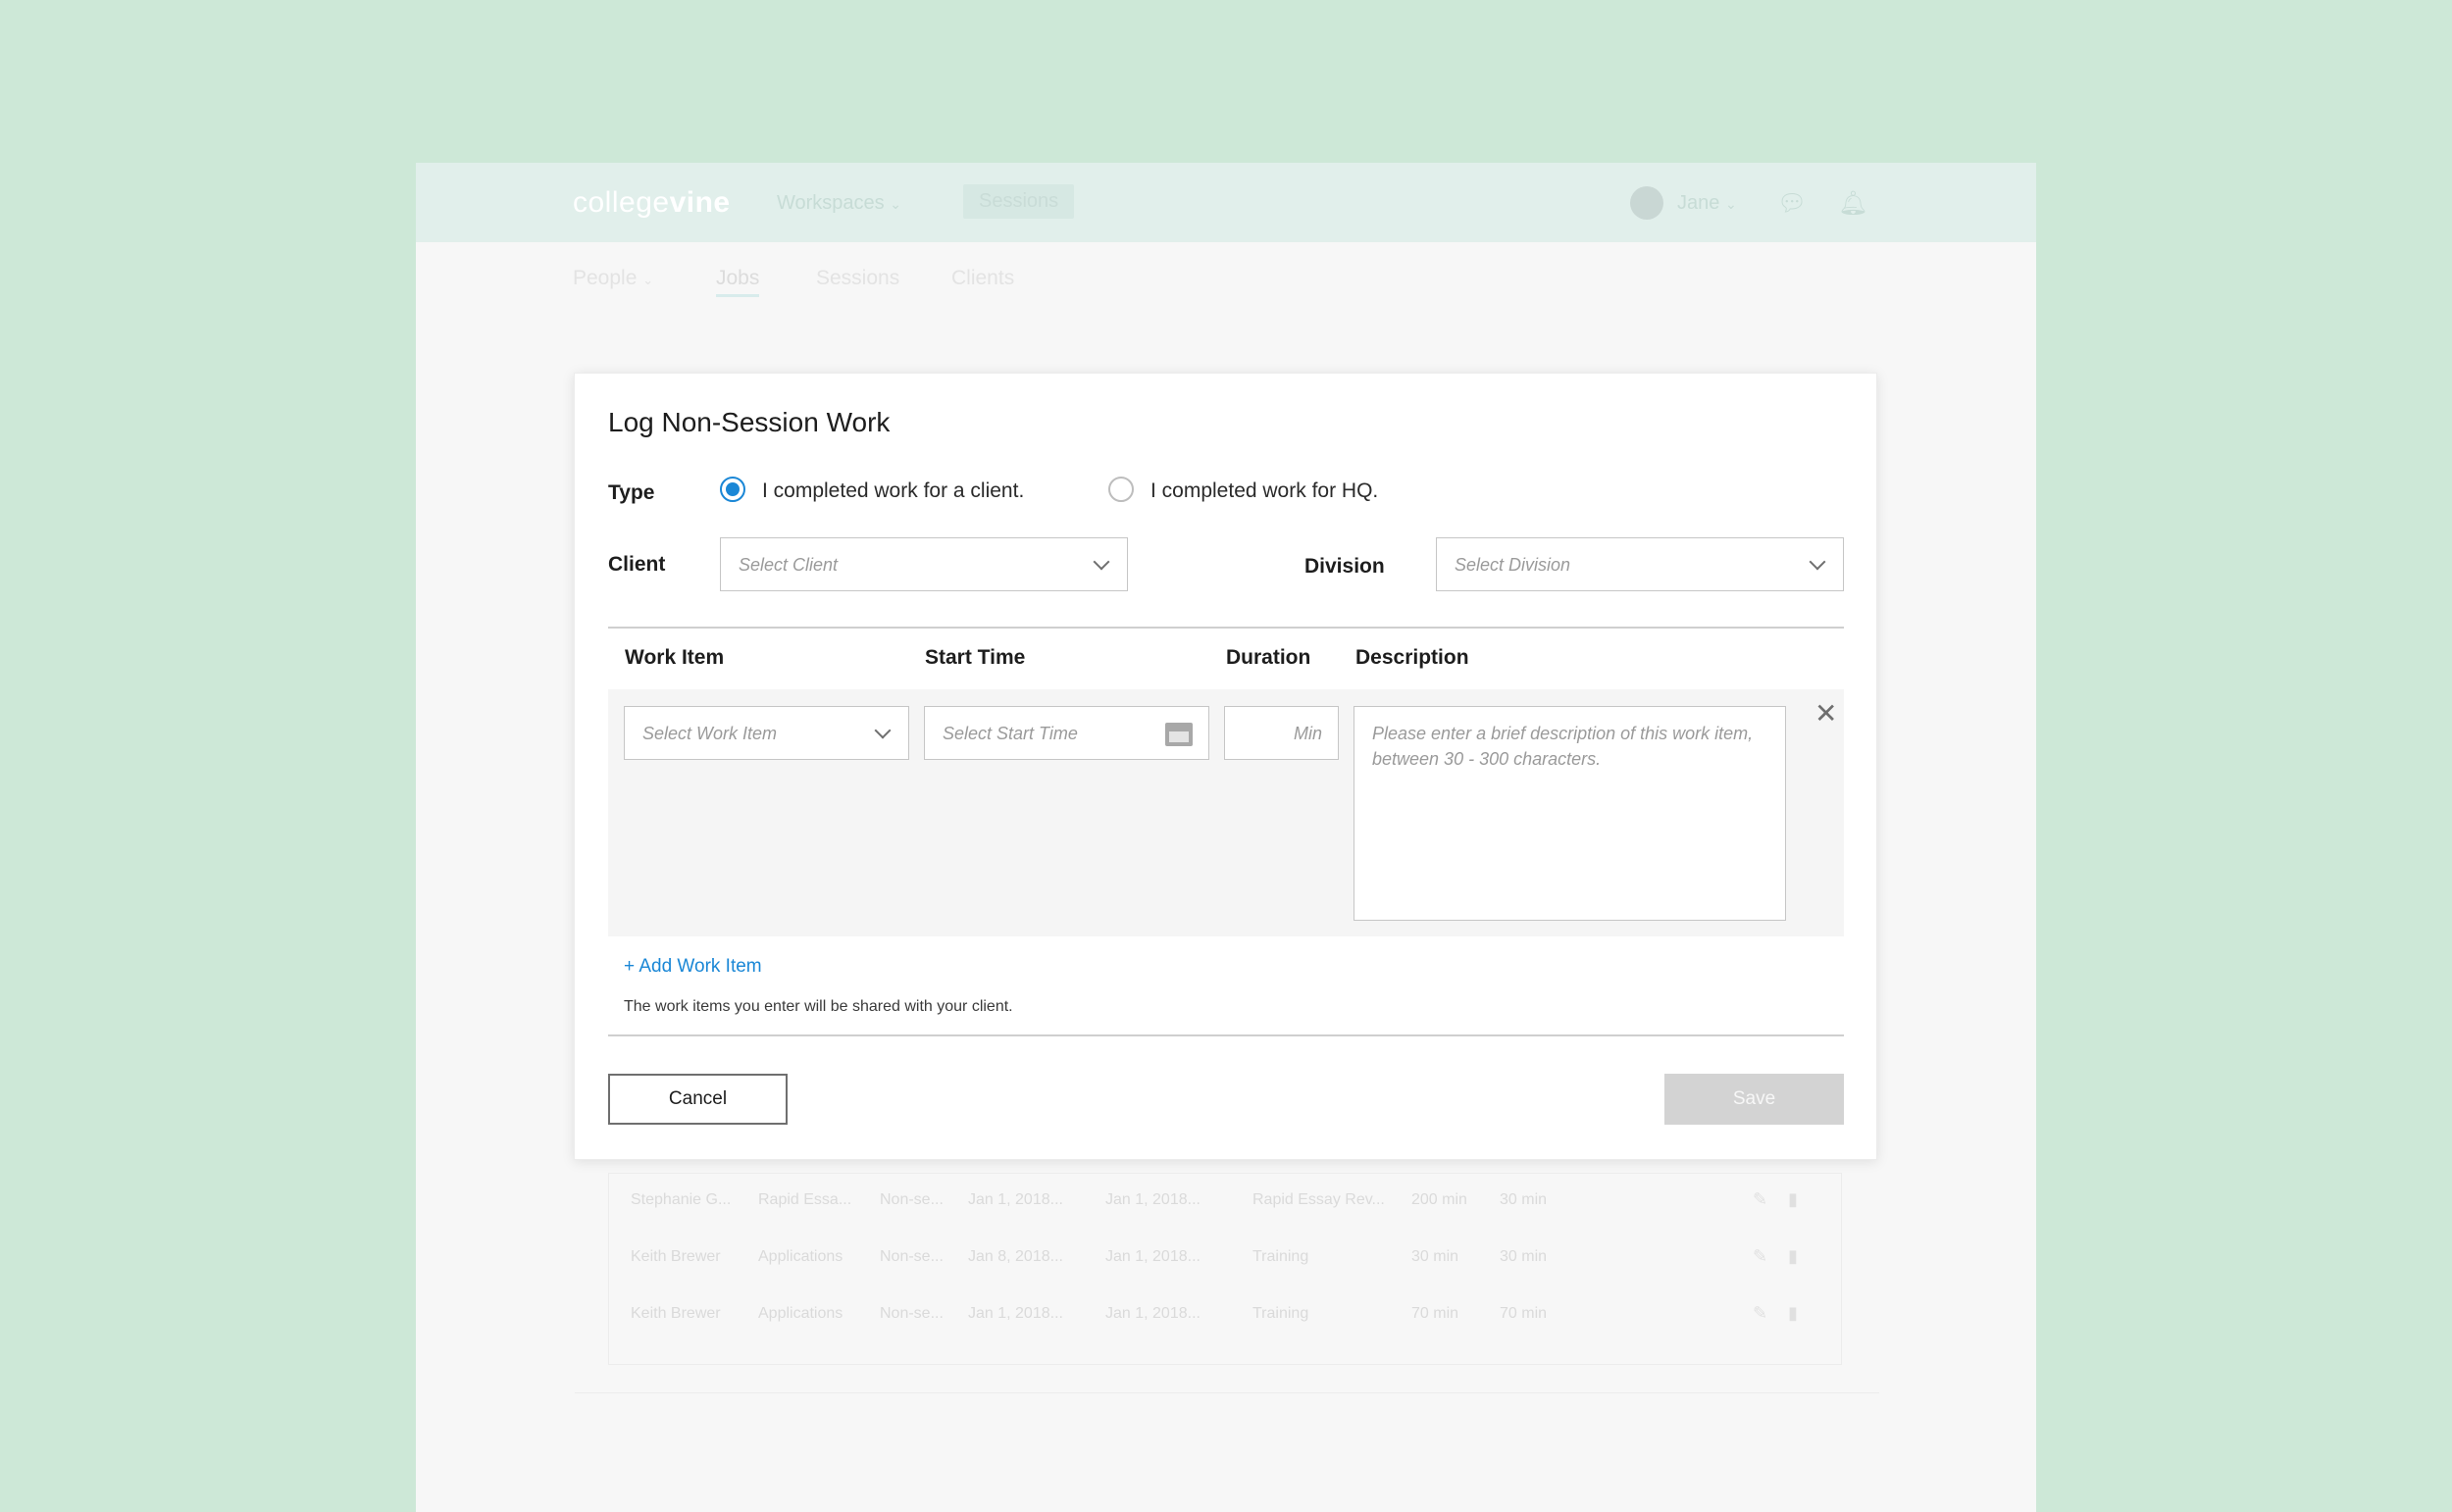  I want to click on duration-placeholder: Min, so click(1307, 733).